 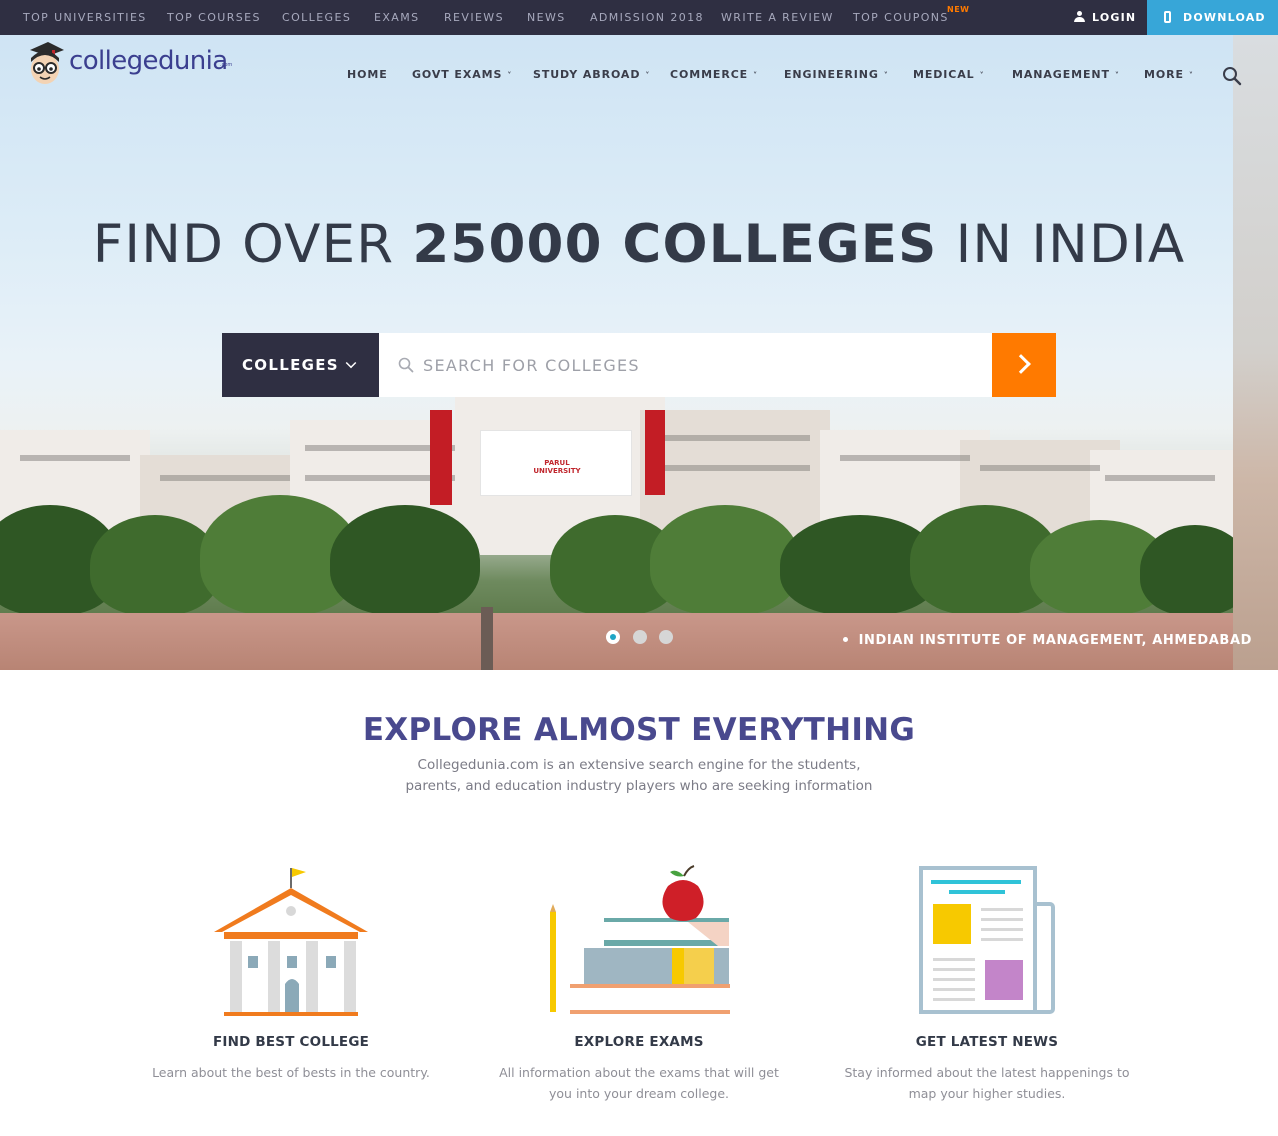 I want to click on top-link-top-courses: TOP COURSES, so click(x=214, y=17).